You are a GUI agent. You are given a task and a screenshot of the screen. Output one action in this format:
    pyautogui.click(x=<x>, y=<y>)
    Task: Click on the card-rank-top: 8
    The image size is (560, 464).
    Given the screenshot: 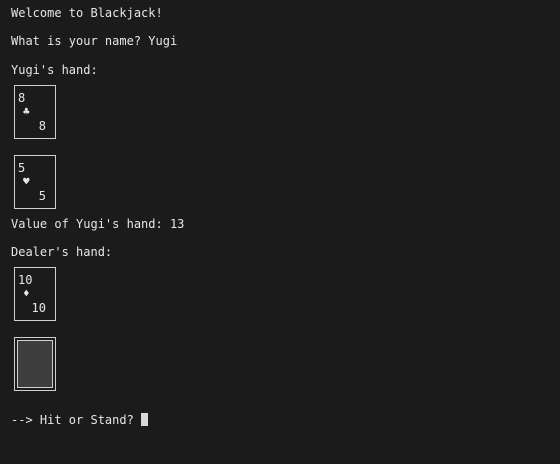 What is the action you would take?
    pyautogui.click(x=22, y=98)
    